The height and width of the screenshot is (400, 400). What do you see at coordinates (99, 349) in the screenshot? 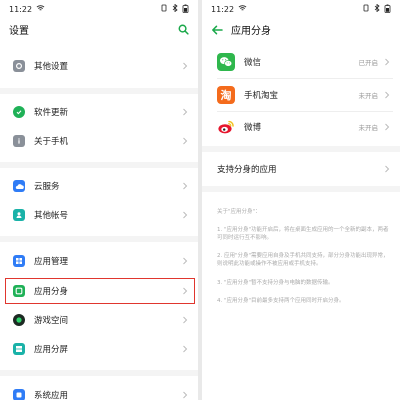
I see `settings-item-split-screen: 应用分屏` at bounding box center [99, 349].